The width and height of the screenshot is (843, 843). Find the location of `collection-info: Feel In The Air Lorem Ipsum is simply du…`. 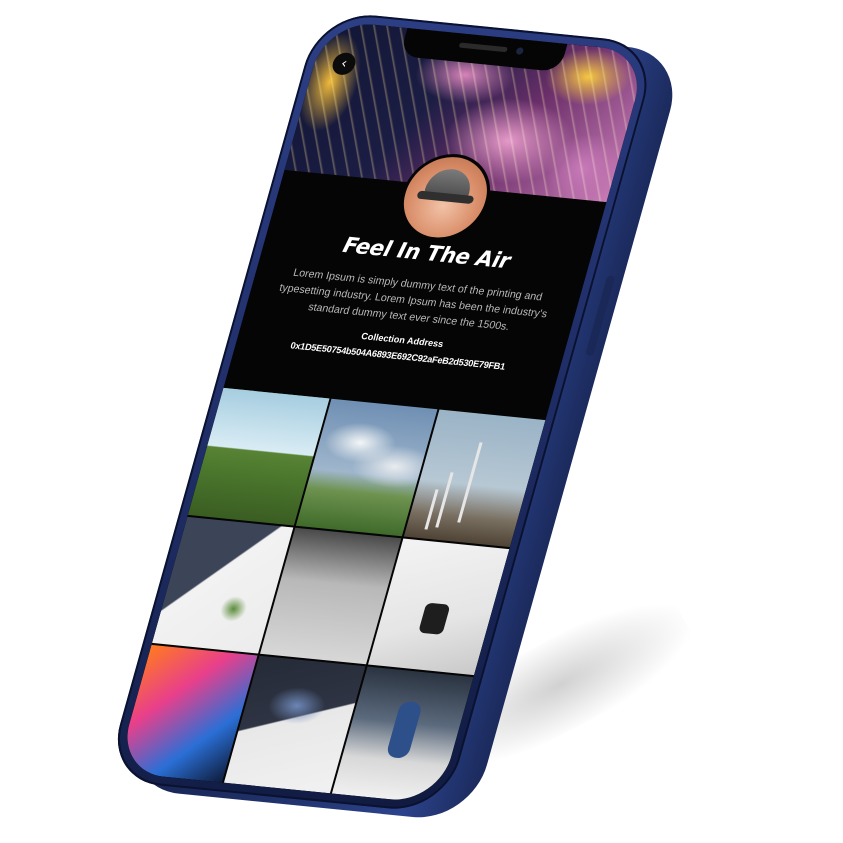

collection-info: Feel In The Air Lorem Ipsum is simply du… is located at coordinates (413, 301).